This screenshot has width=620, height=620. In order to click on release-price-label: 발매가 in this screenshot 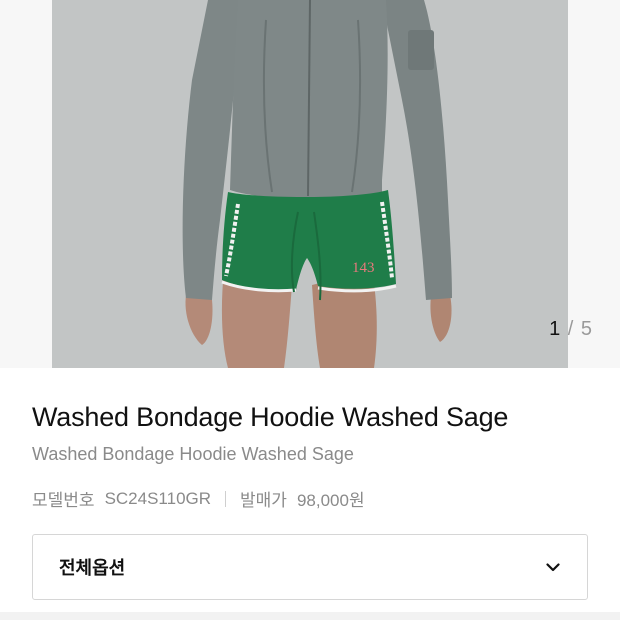, I will do `click(263, 500)`.